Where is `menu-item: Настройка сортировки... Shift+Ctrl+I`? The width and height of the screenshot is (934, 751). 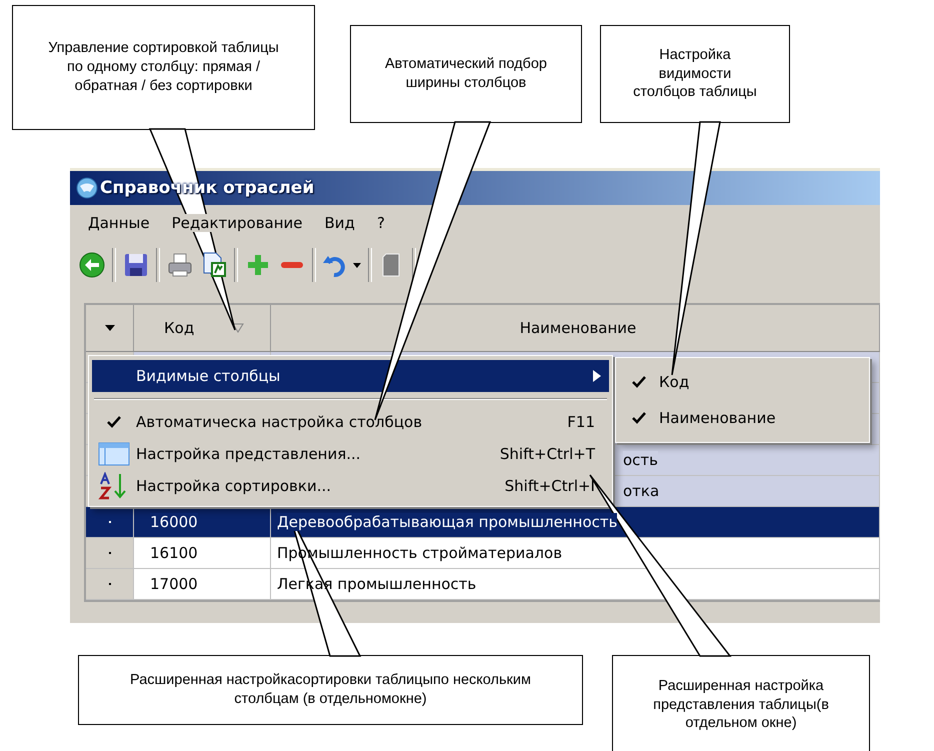 menu-item: Настройка сортировки... Shift+Ctrl+I is located at coordinates (350, 486).